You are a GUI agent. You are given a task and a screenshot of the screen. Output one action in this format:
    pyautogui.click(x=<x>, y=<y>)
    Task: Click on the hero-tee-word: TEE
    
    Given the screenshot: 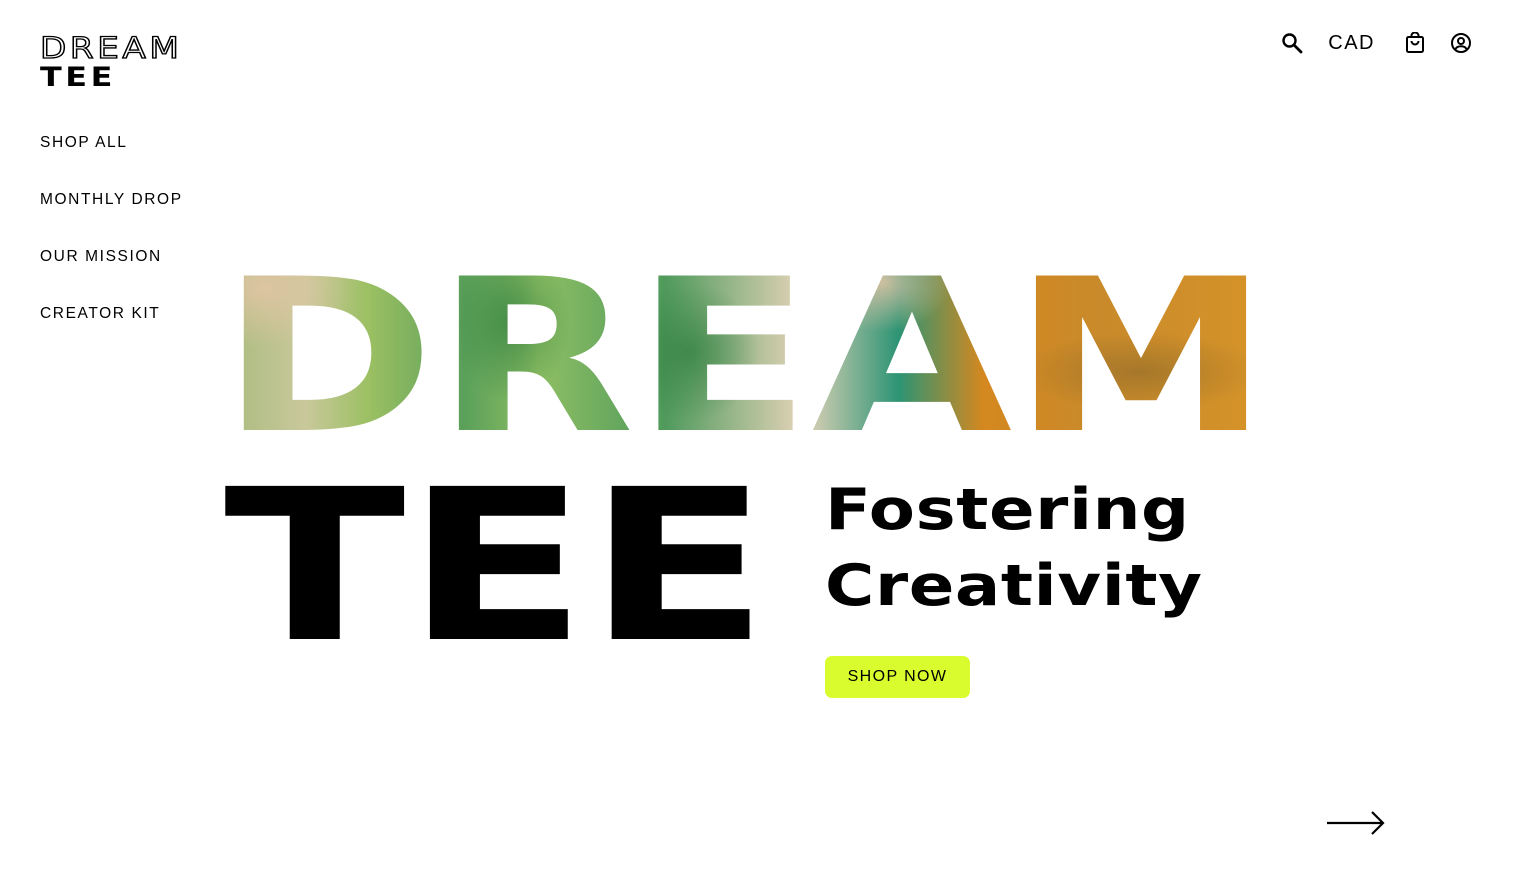 What is the action you would take?
    pyautogui.click(x=496, y=560)
    